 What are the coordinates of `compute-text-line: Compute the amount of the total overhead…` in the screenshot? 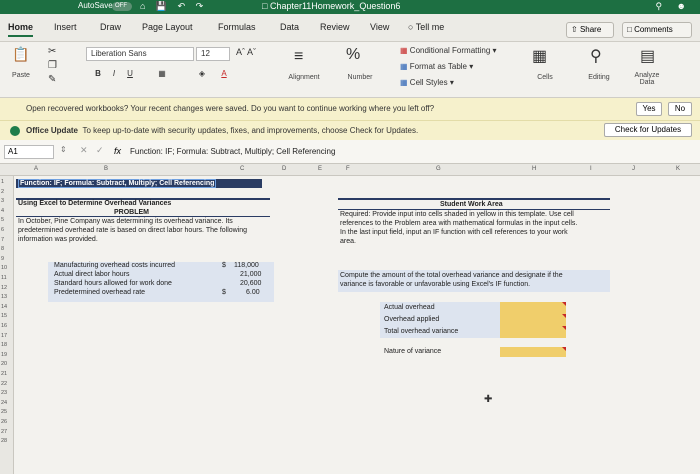 It's located at (451, 275).